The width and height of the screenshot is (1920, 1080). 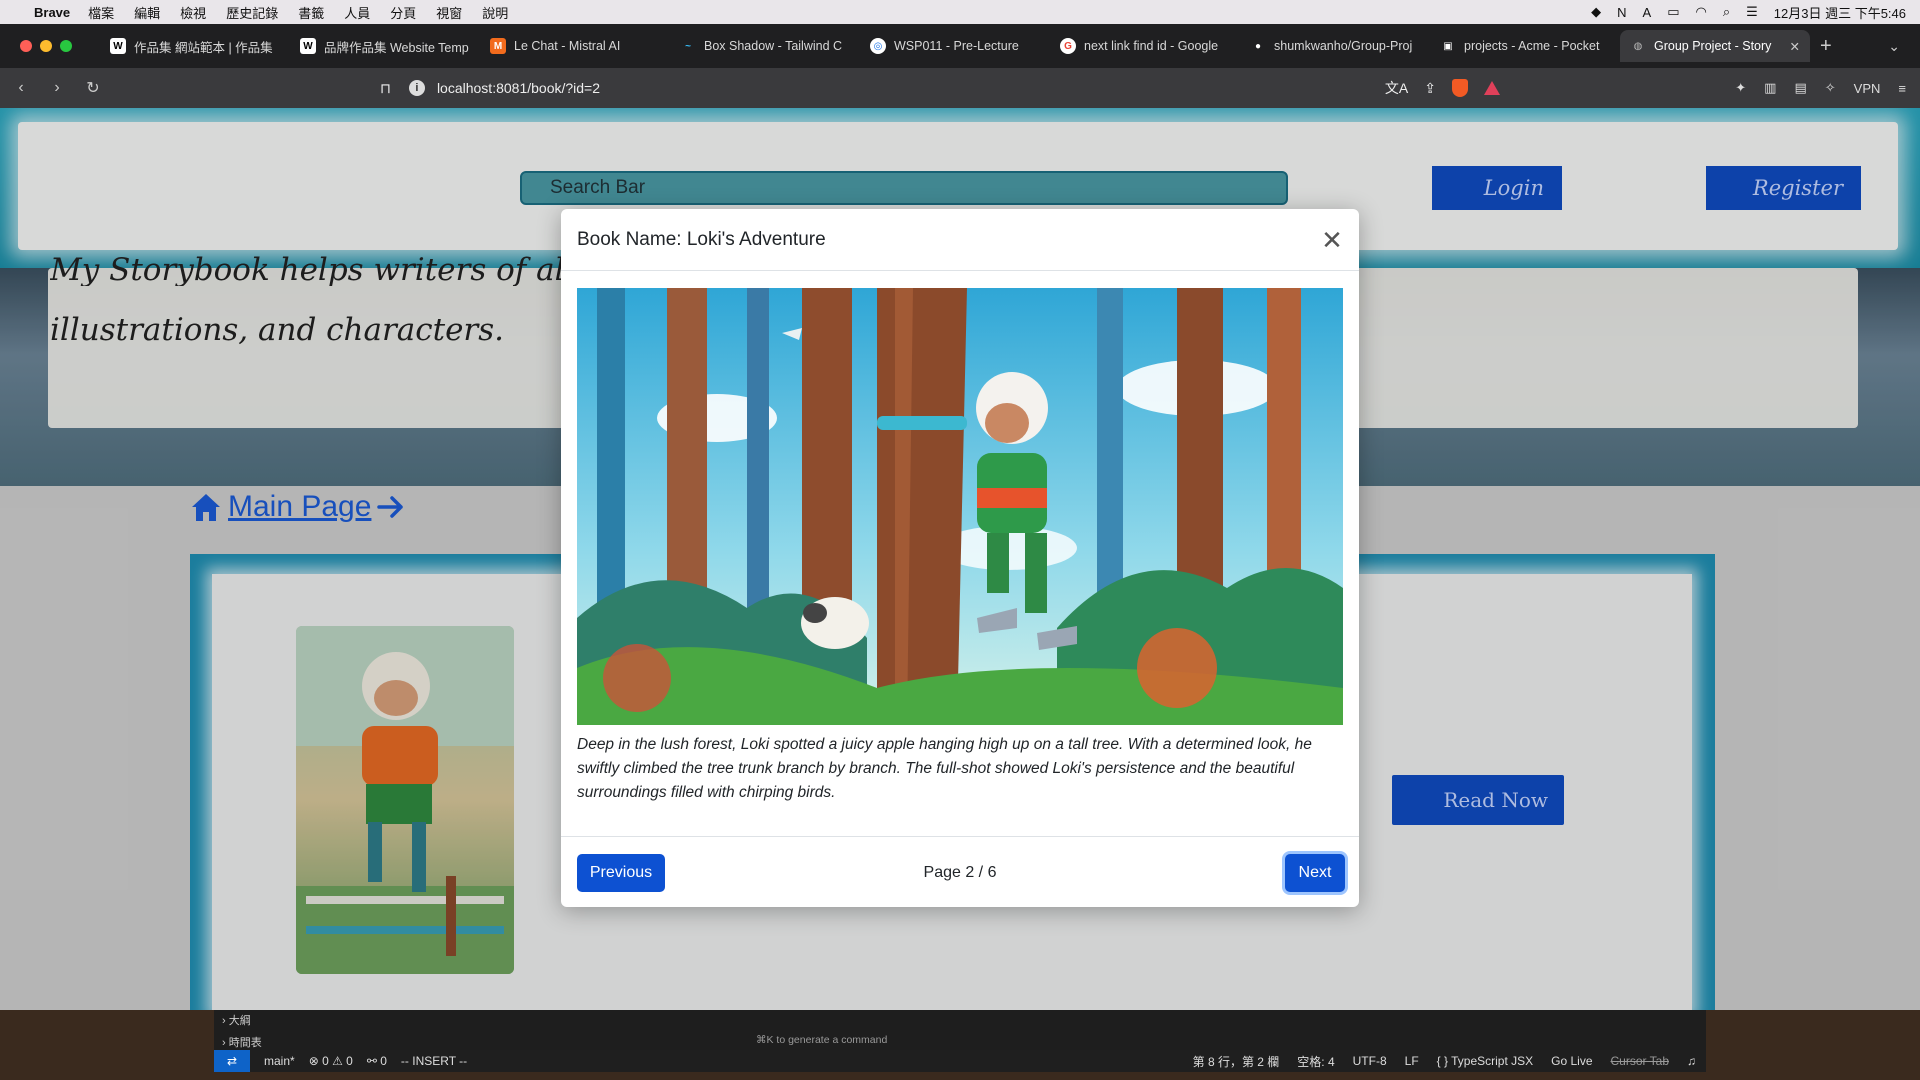 What do you see at coordinates (1867, 88) in the screenshot?
I see `vpn-button: VPN` at bounding box center [1867, 88].